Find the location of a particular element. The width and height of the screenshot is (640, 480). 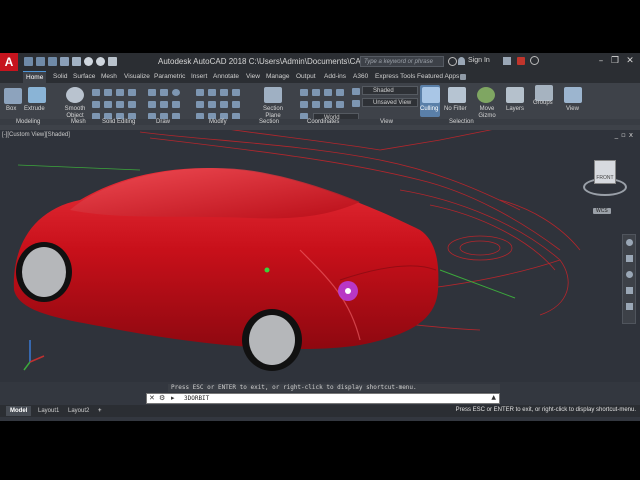

help-icon is located at coordinates (534, 60).